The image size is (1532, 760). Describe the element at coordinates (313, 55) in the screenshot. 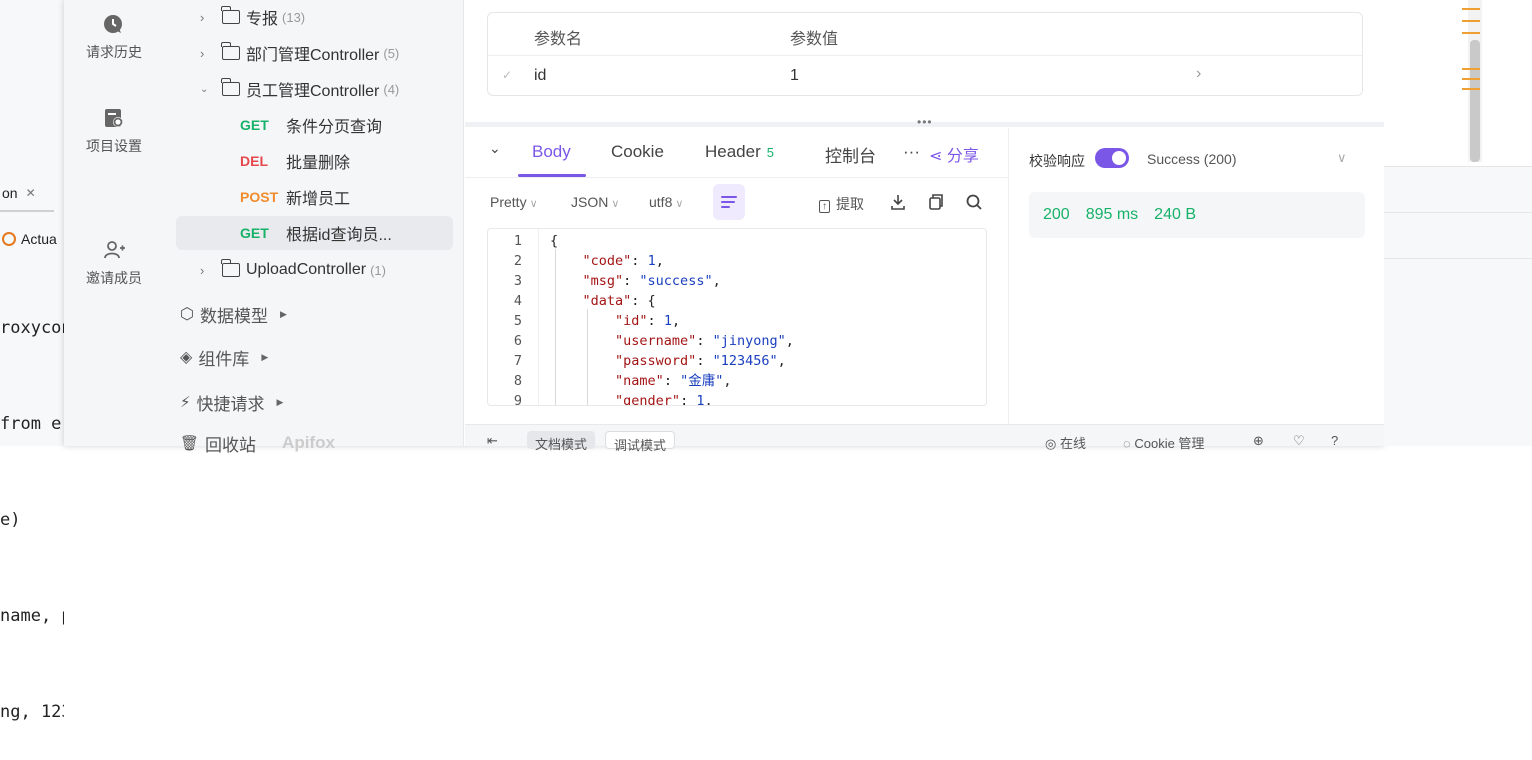

I see `folder-name: 部门管理Controller` at that location.